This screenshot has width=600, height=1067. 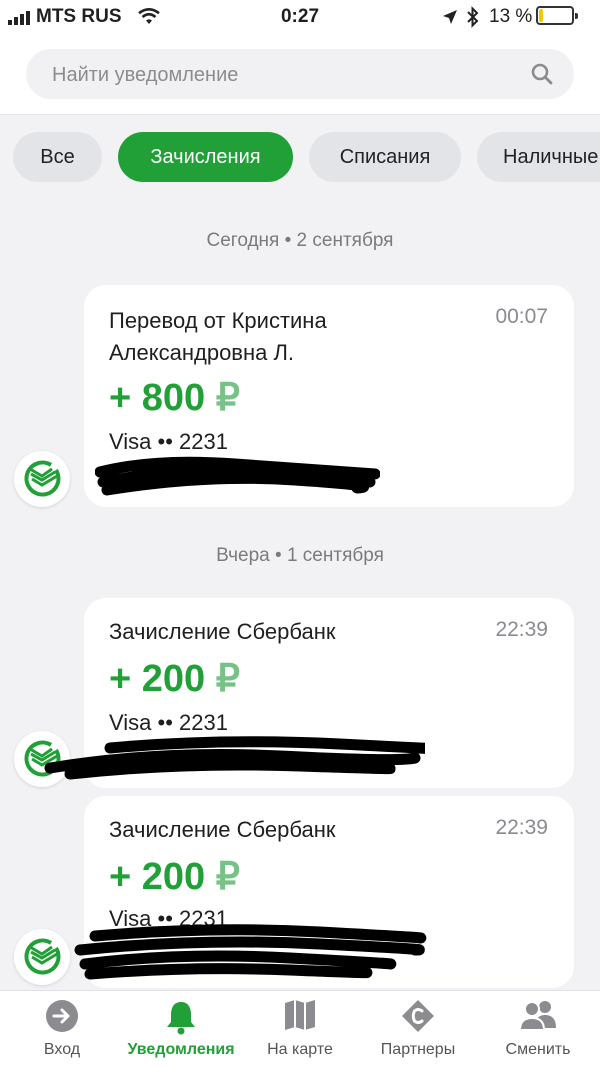 I want to click on header, so click(x=300, y=74).